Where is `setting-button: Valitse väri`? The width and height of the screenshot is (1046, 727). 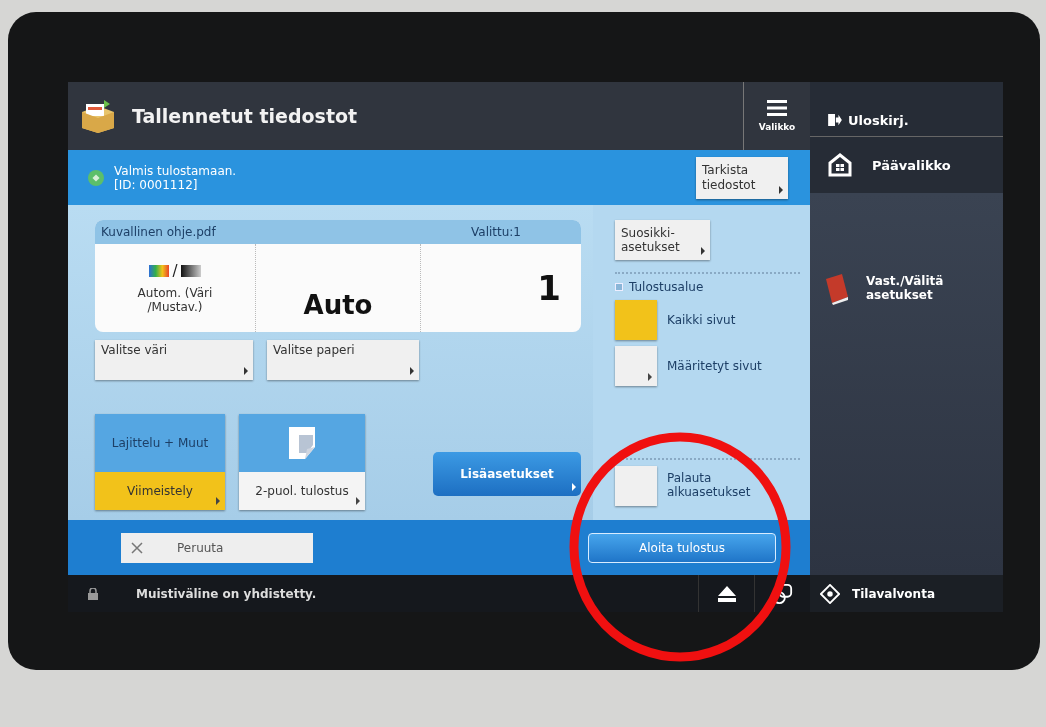
setting-button: Valitse väri is located at coordinates (174, 360).